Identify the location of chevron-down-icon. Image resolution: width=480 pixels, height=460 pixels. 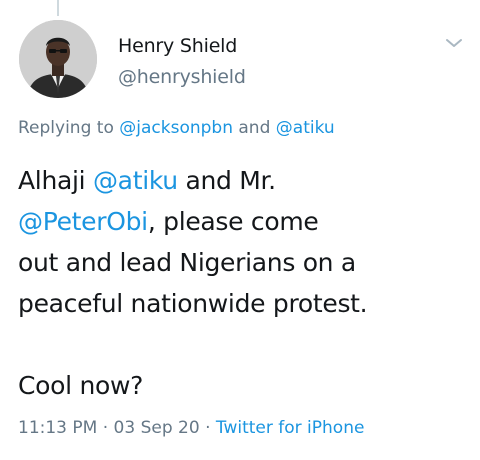
(454, 43).